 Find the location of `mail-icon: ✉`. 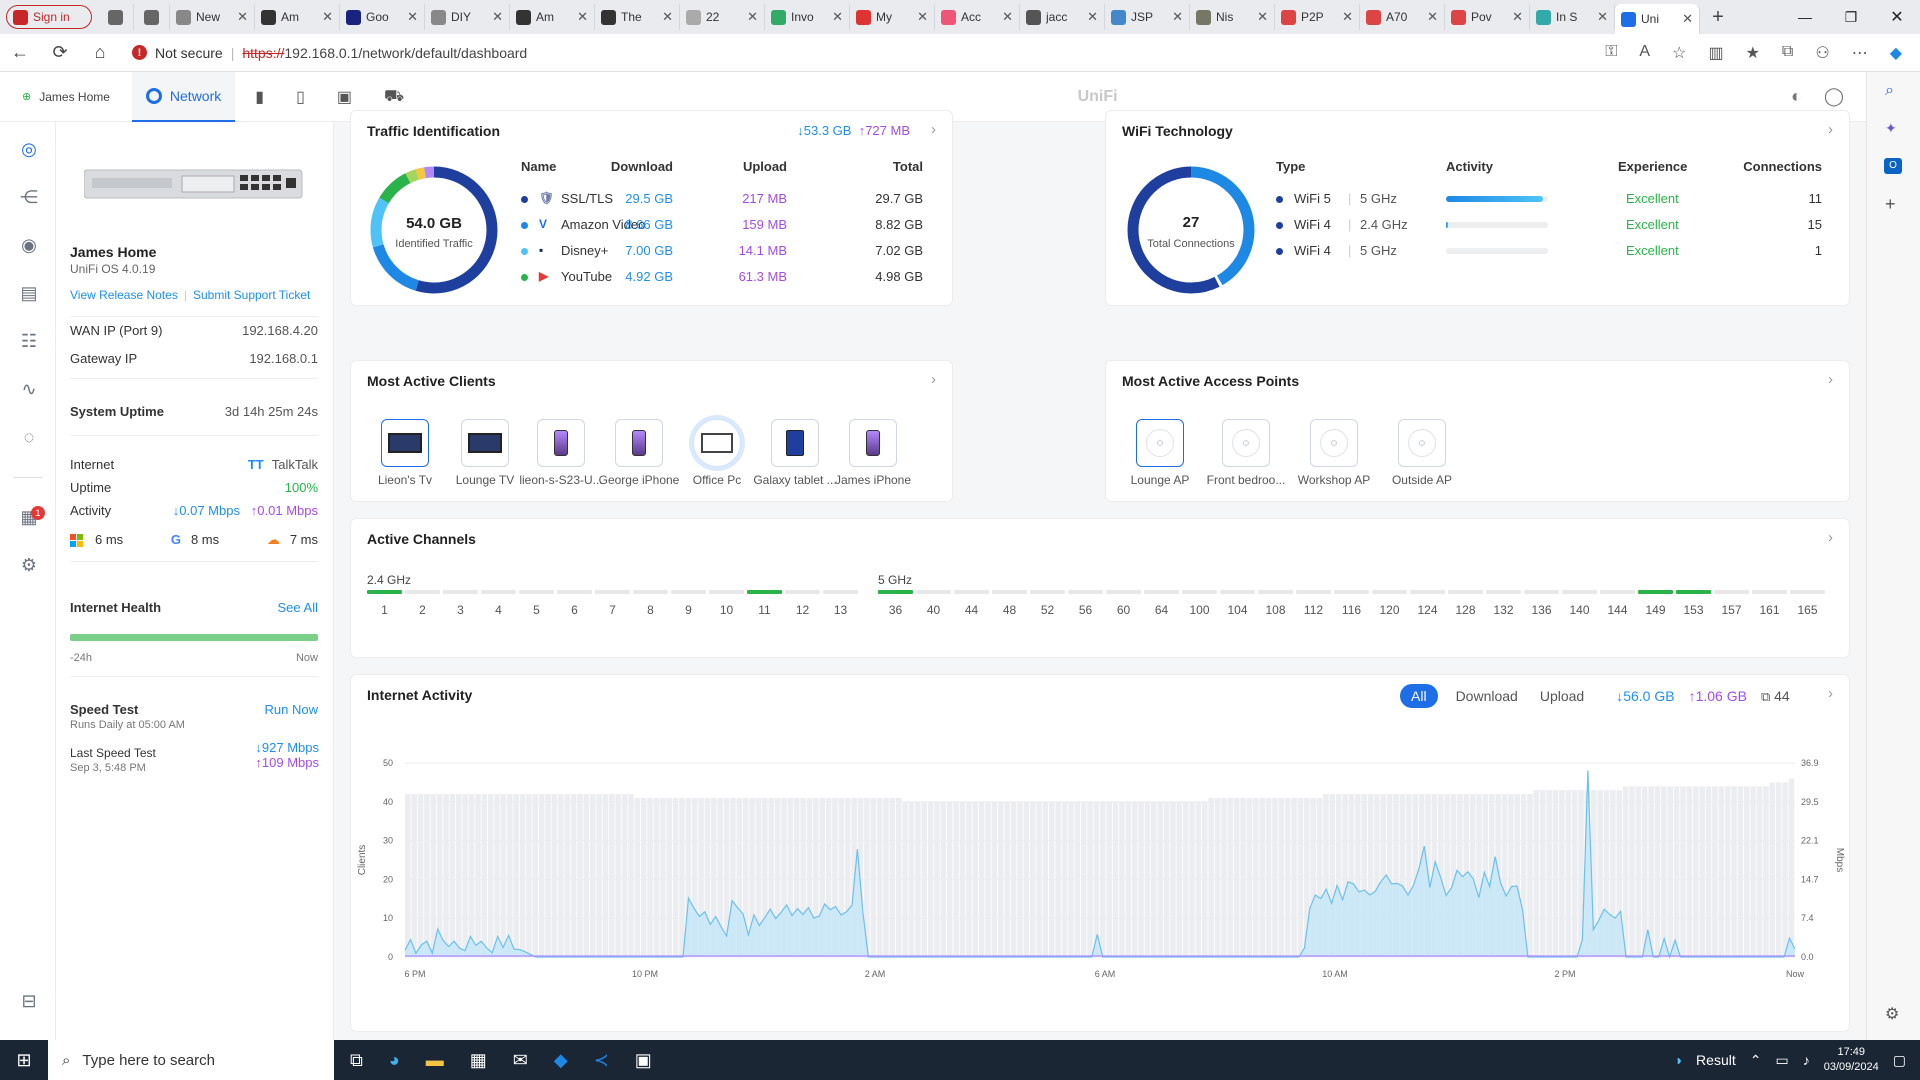

mail-icon: ✉ is located at coordinates (520, 1060).